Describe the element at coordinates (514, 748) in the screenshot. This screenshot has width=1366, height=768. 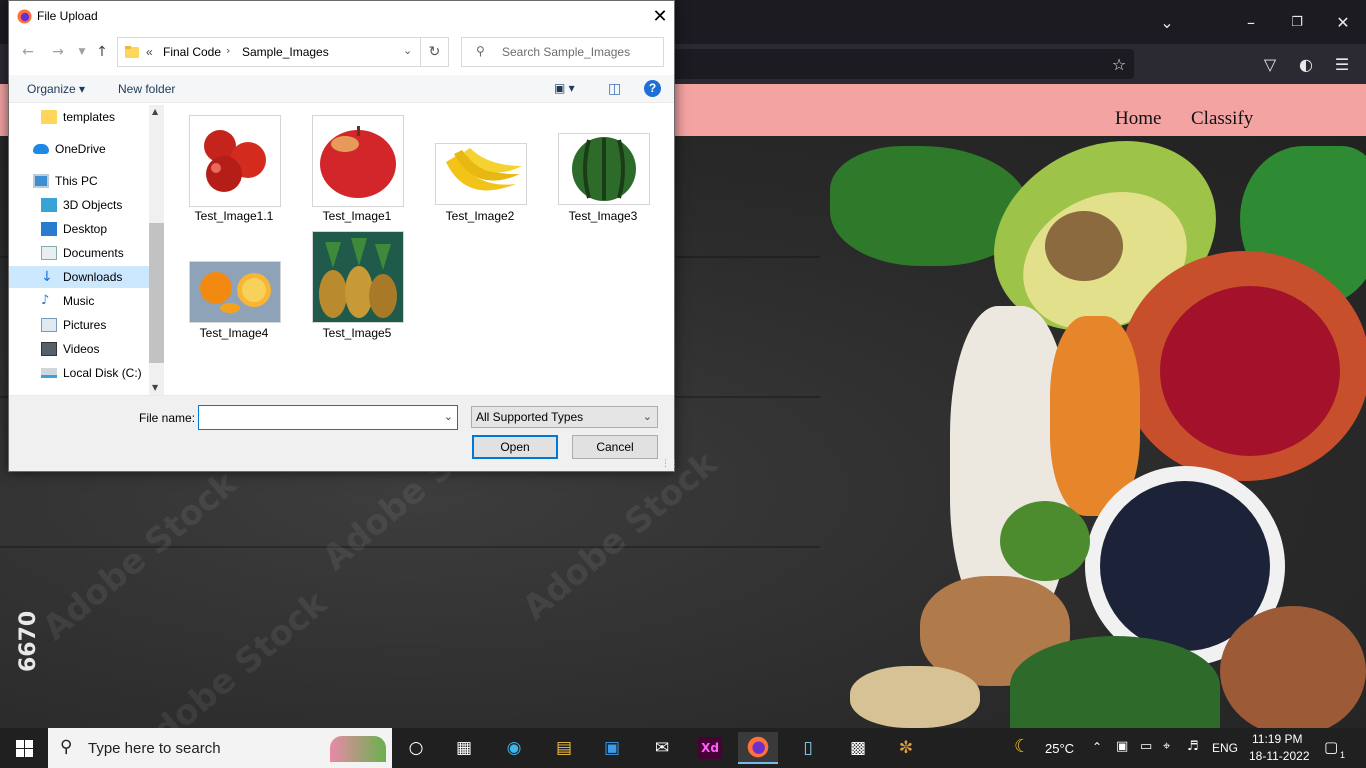
I see `edge-icon: ◉` at that location.